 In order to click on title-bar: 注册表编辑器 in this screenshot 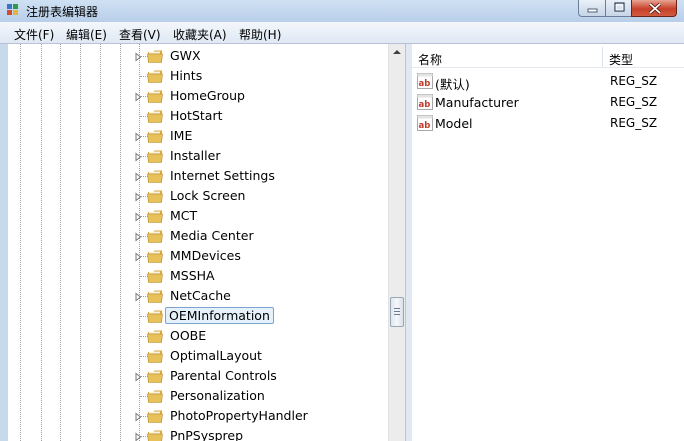, I will do `click(342, 11)`.